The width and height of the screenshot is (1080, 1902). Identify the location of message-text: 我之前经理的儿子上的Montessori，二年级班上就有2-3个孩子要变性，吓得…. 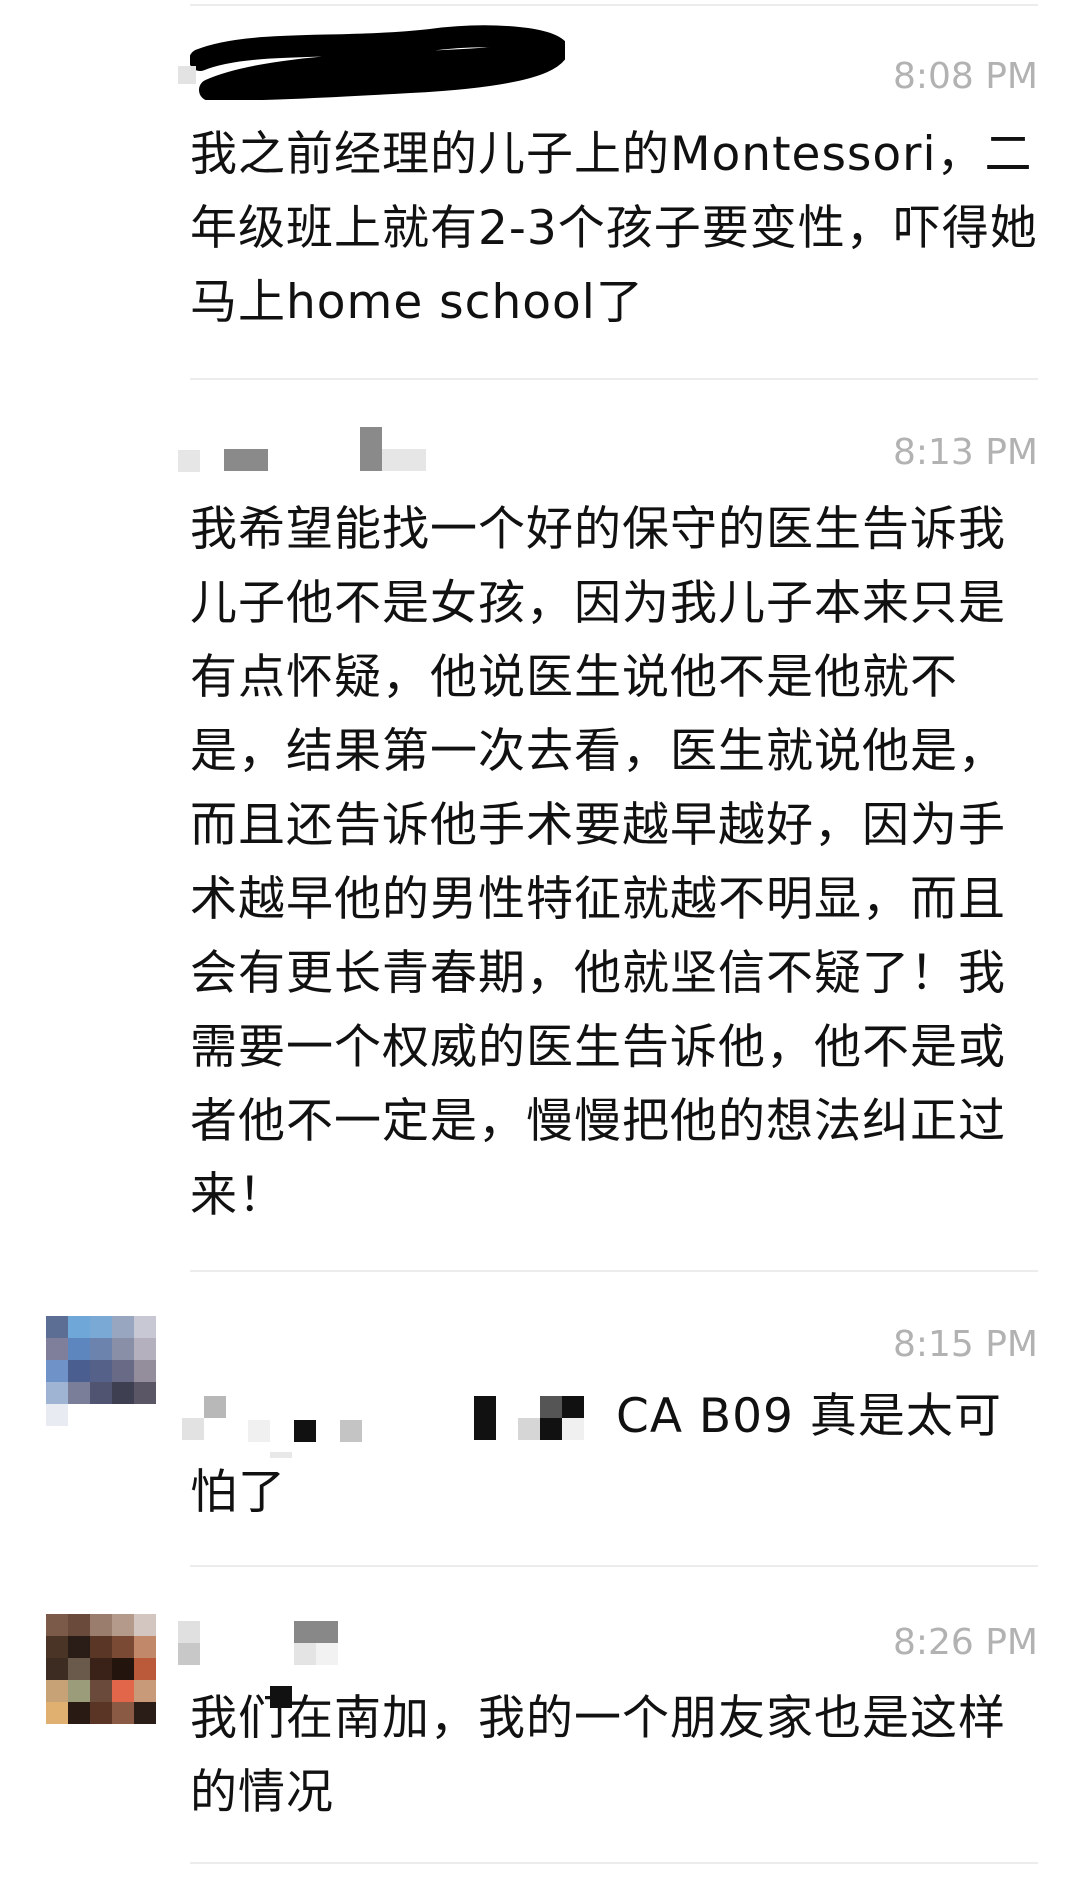
(614, 228).